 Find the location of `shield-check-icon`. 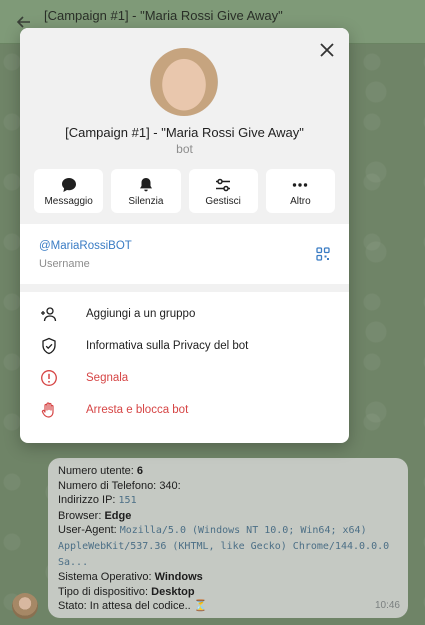

shield-check-icon is located at coordinates (49, 346).